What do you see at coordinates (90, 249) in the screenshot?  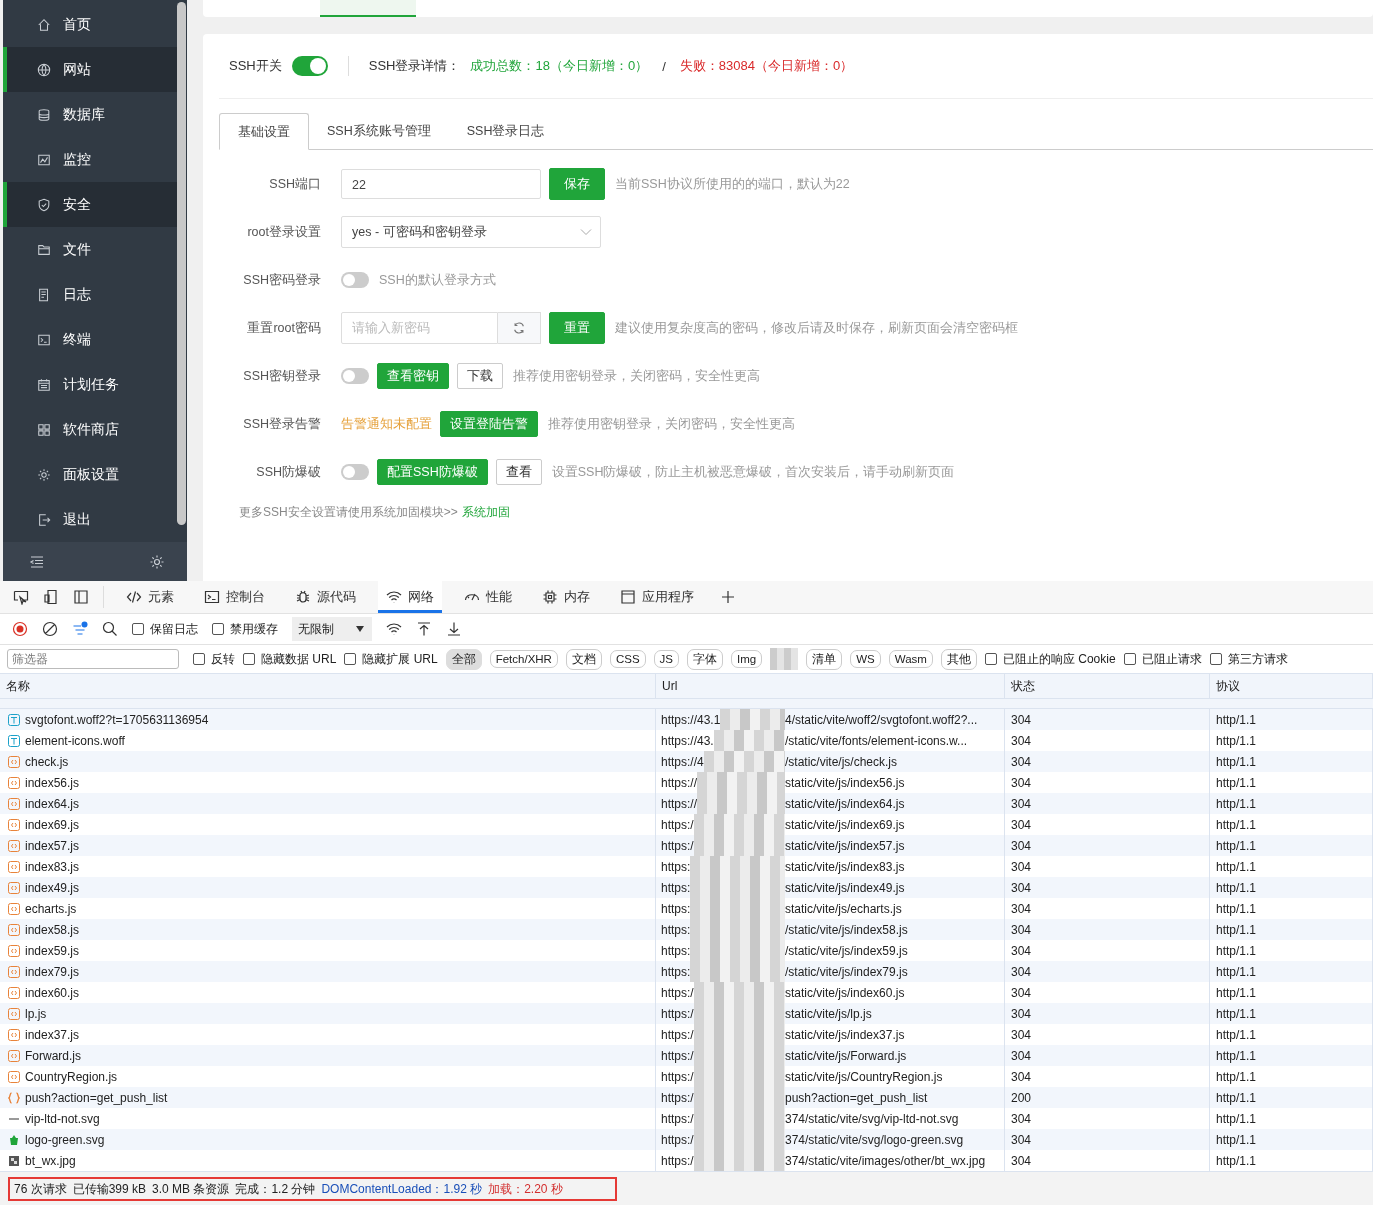 I see `sidebar-item: 文件` at bounding box center [90, 249].